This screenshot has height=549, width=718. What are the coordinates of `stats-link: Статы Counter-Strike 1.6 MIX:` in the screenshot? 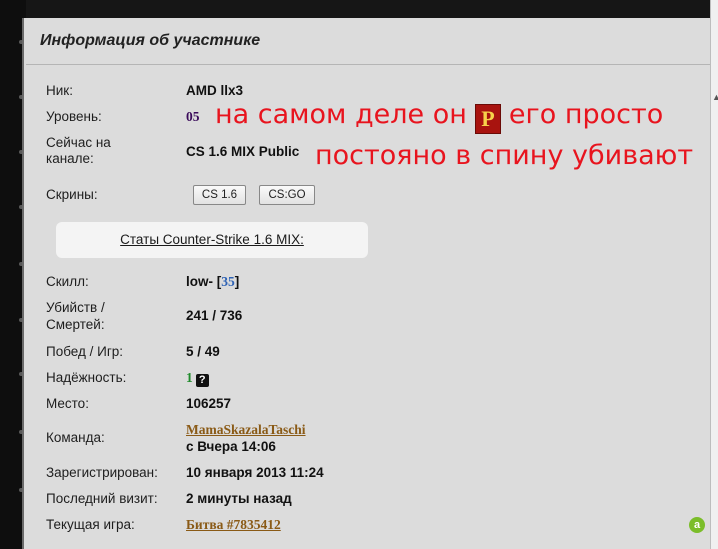 It's located at (212, 239).